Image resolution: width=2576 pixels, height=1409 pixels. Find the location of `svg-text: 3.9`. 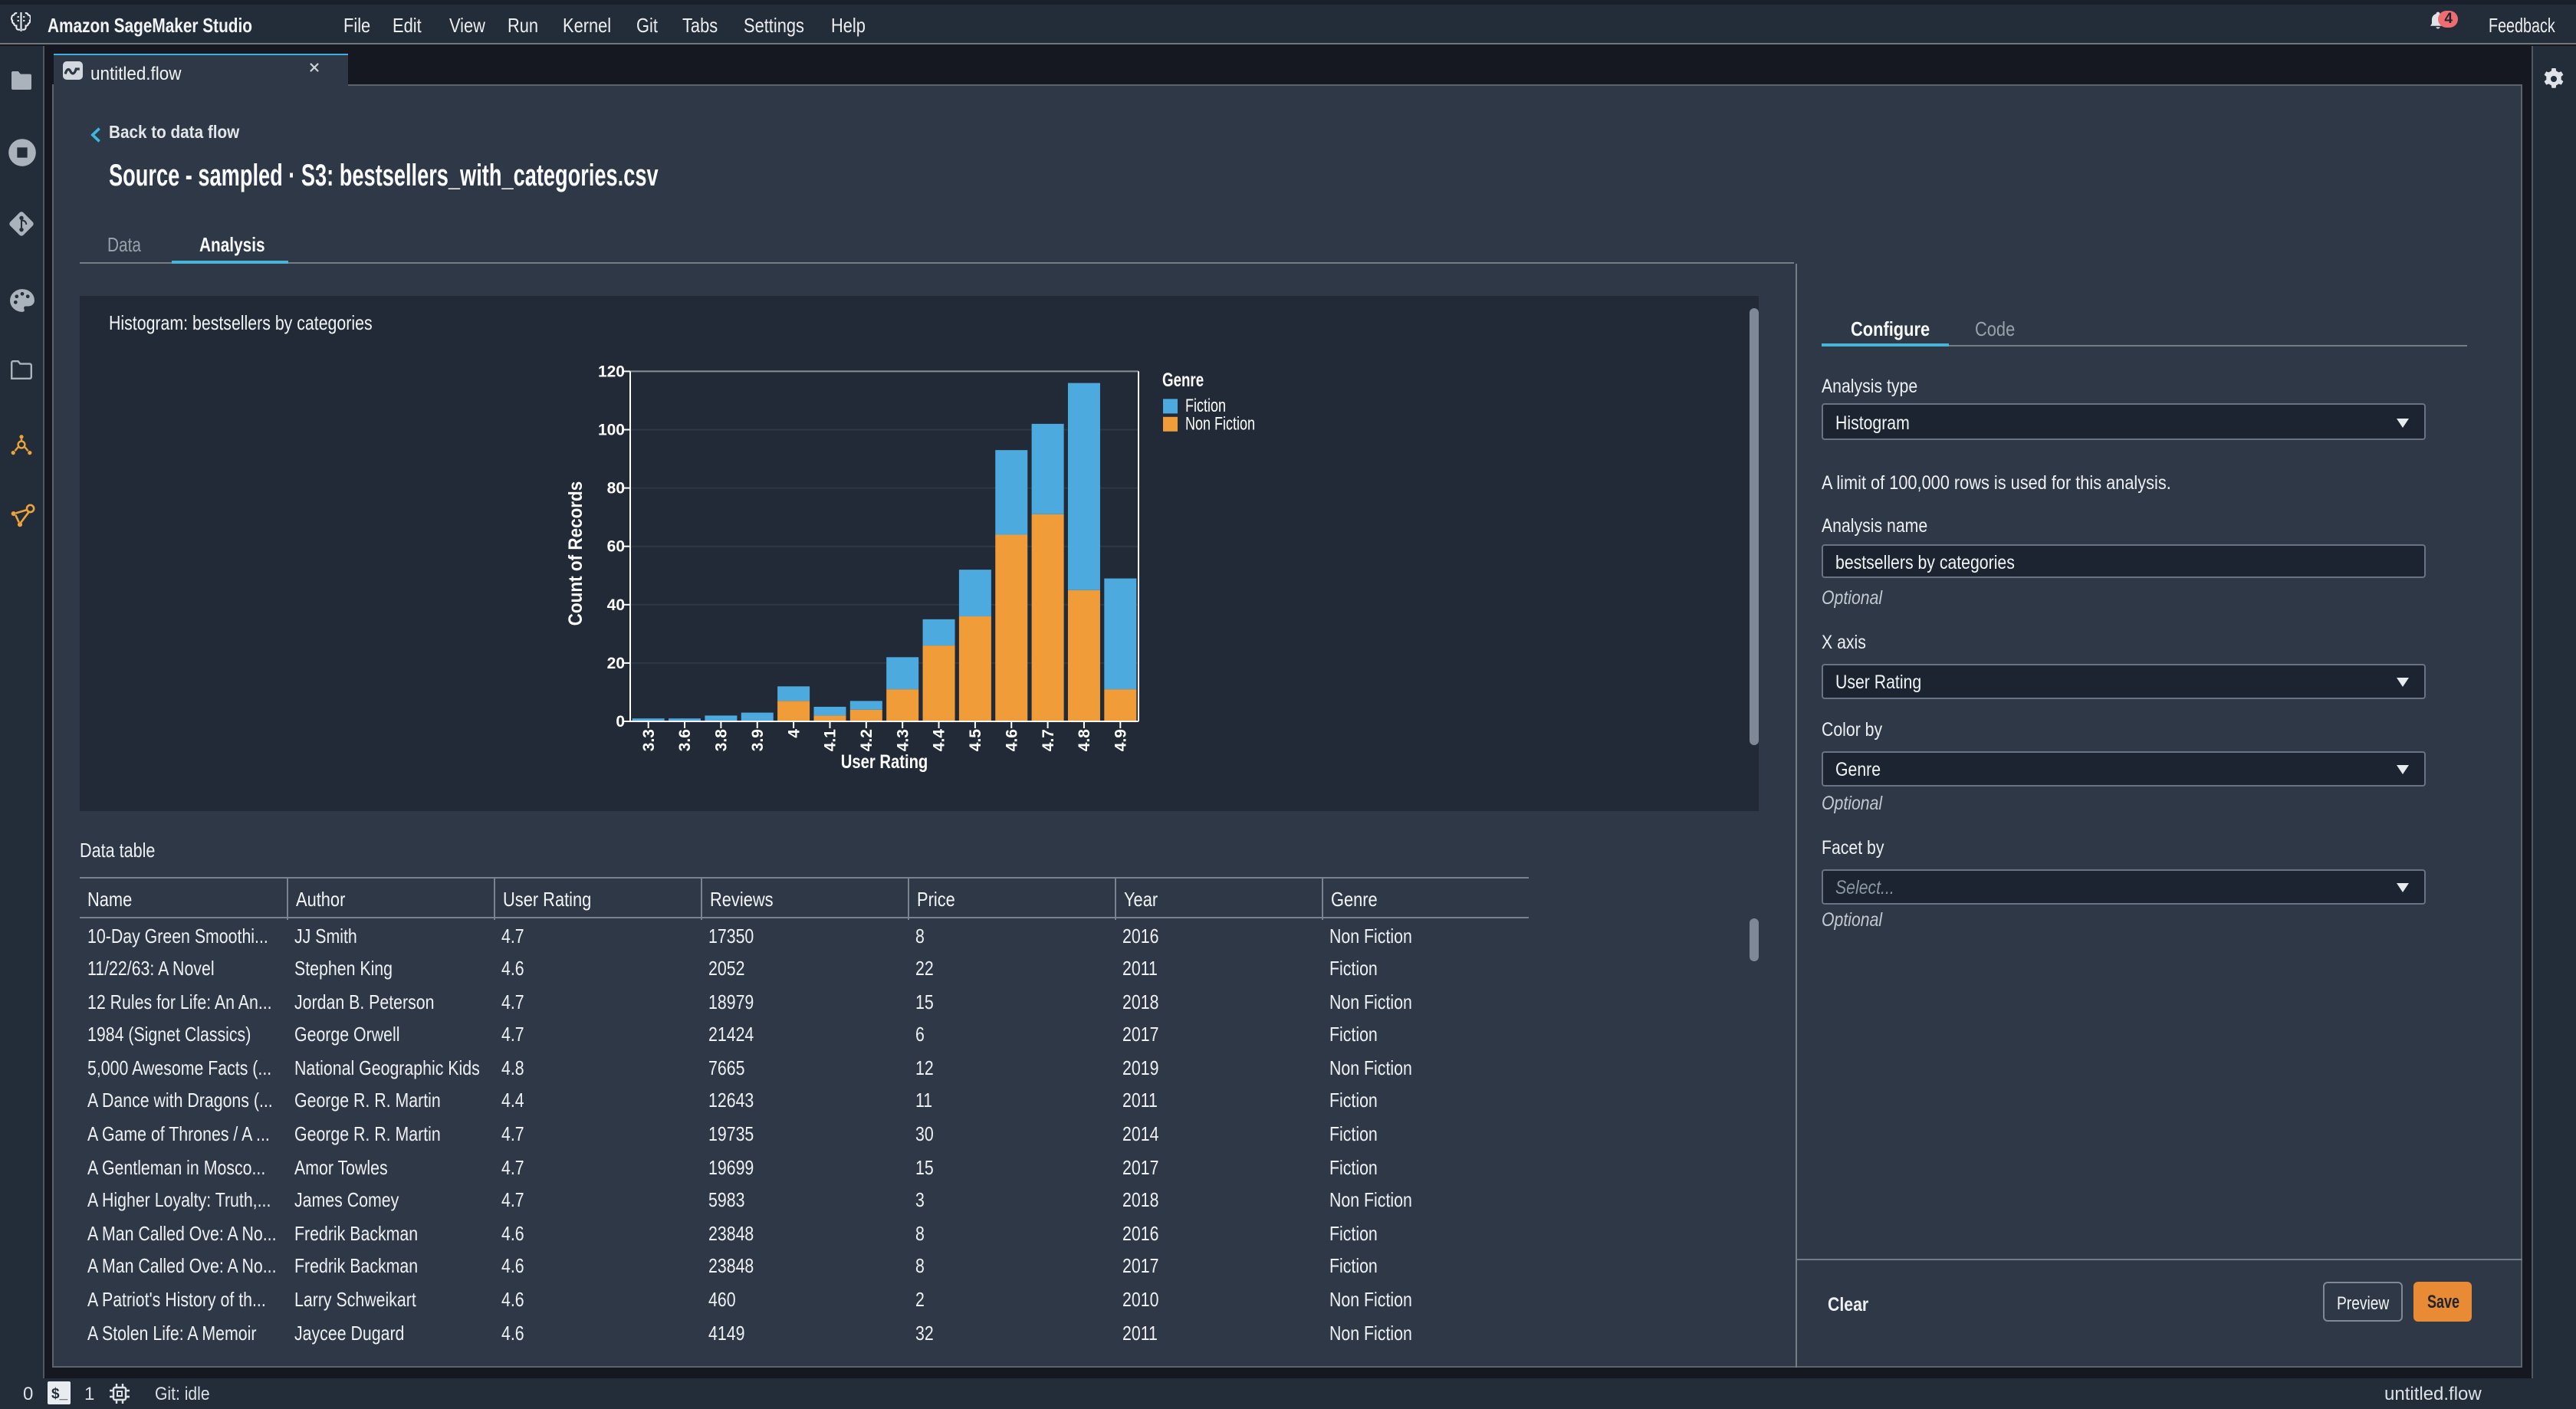

svg-text: 3.9 is located at coordinates (758, 739).